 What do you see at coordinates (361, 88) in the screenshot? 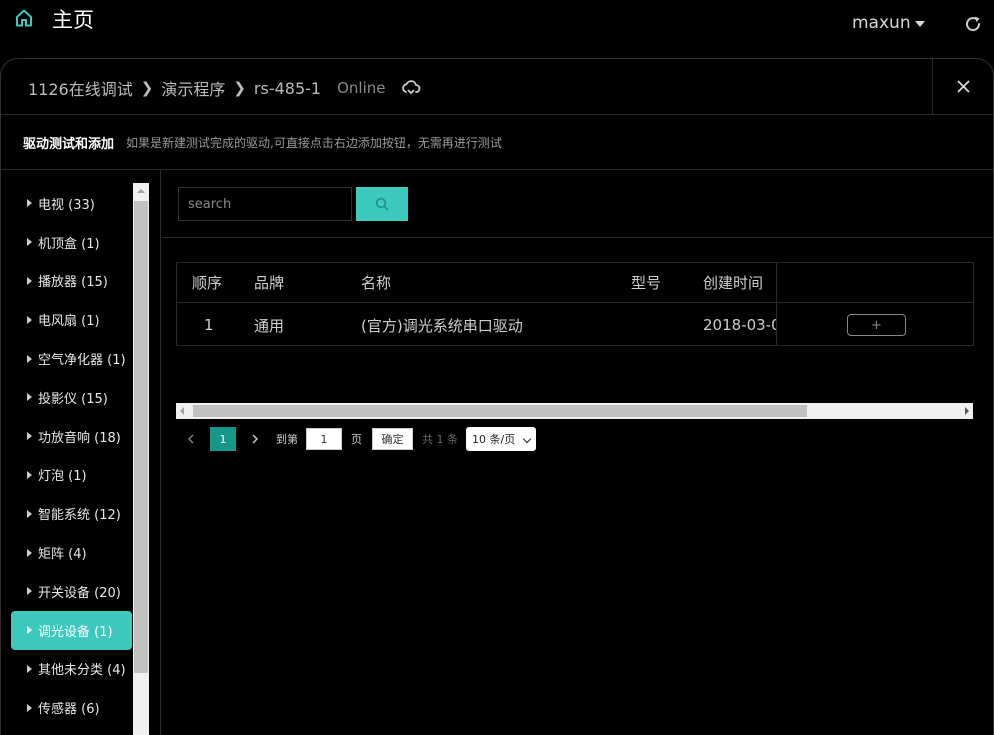
I see `online-status: Online` at bounding box center [361, 88].